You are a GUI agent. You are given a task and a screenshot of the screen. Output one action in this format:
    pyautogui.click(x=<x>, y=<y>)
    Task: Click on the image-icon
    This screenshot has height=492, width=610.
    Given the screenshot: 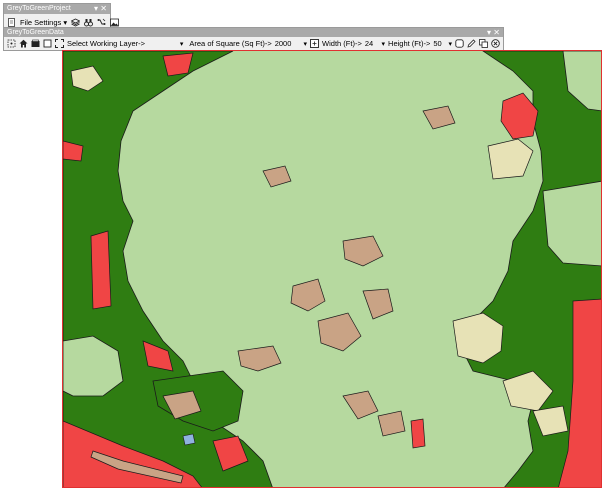 What is the action you would take?
    pyautogui.click(x=115, y=22)
    